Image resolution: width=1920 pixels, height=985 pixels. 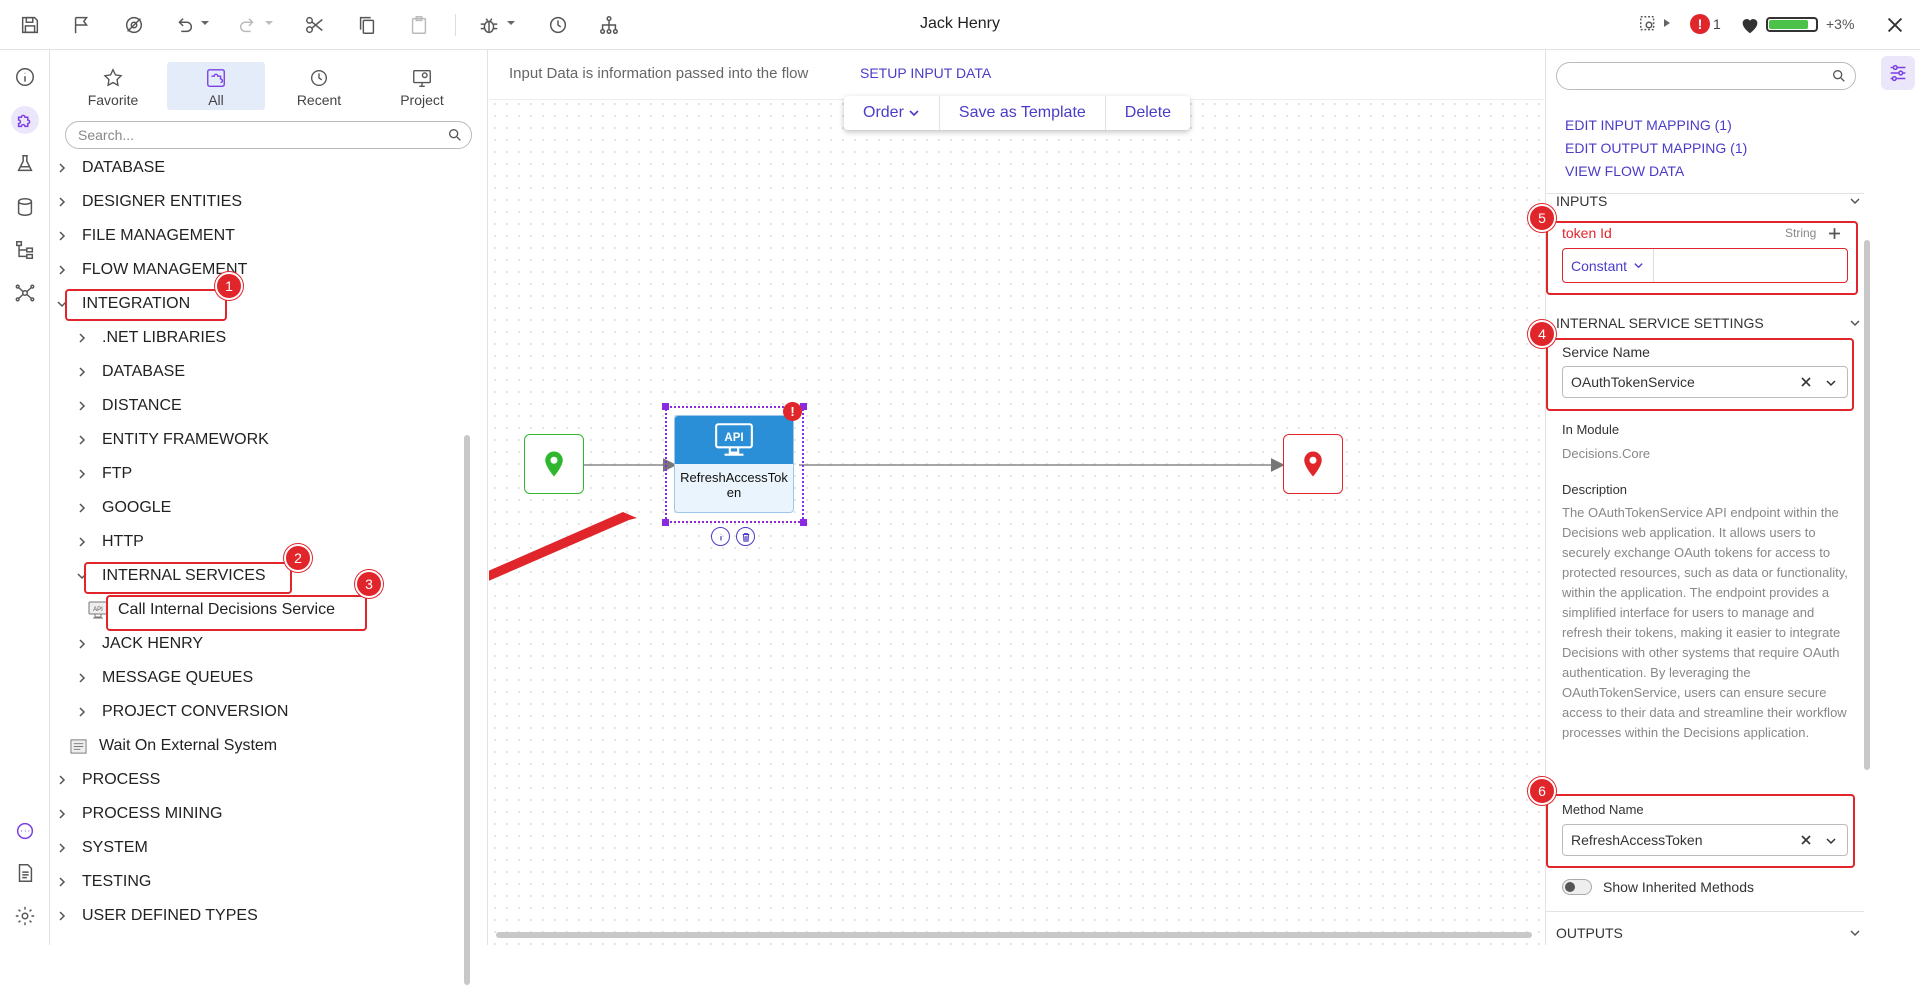 What do you see at coordinates (1648, 125) in the screenshot?
I see `edit-input-mapping-link: EDIT INPUT MAPPING (1)` at bounding box center [1648, 125].